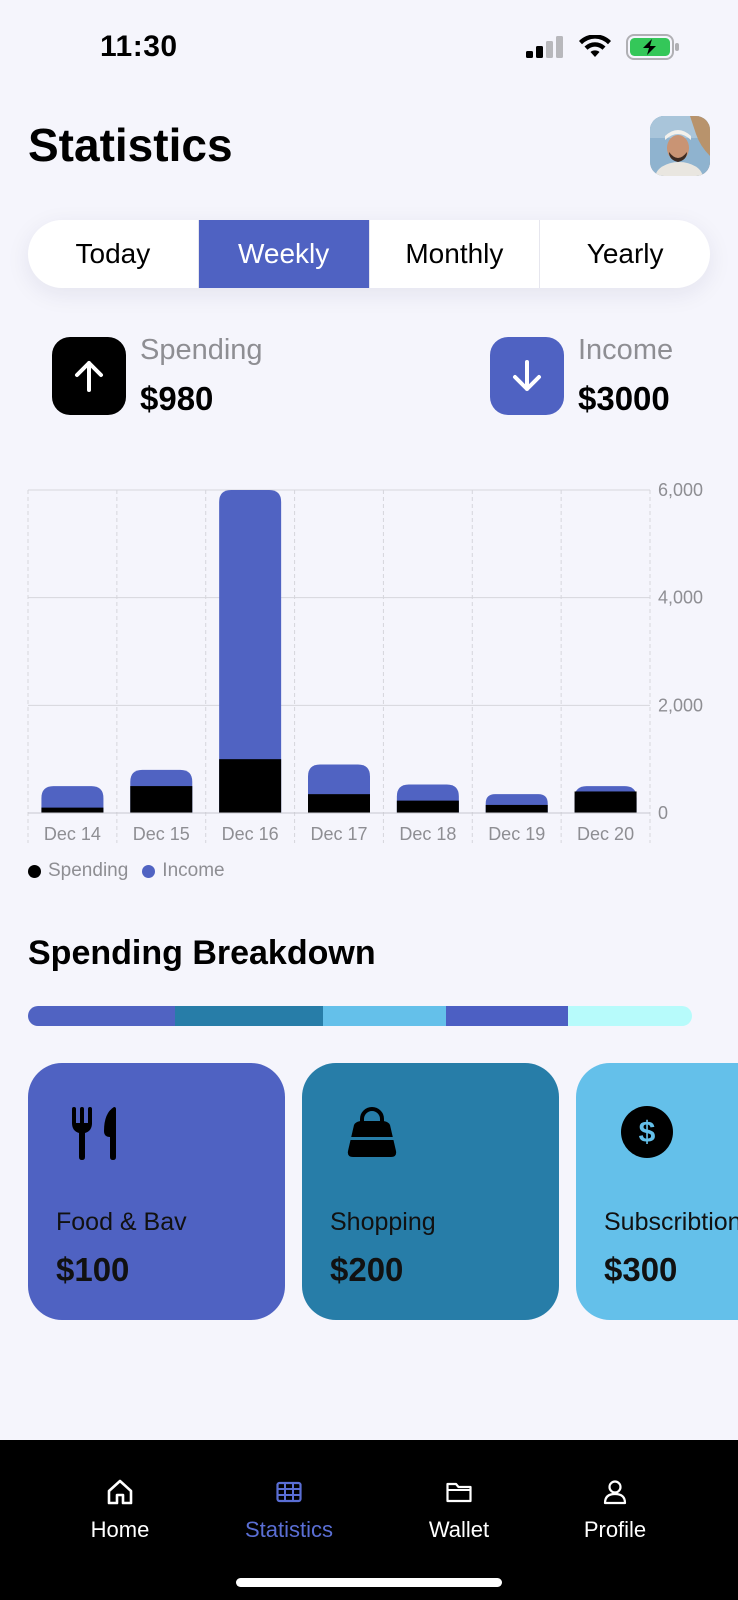 This screenshot has height=1600, width=738. What do you see at coordinates (113, 254) in the screenshot?
I see `segment-today: Today` at bounding box center [113, 254].